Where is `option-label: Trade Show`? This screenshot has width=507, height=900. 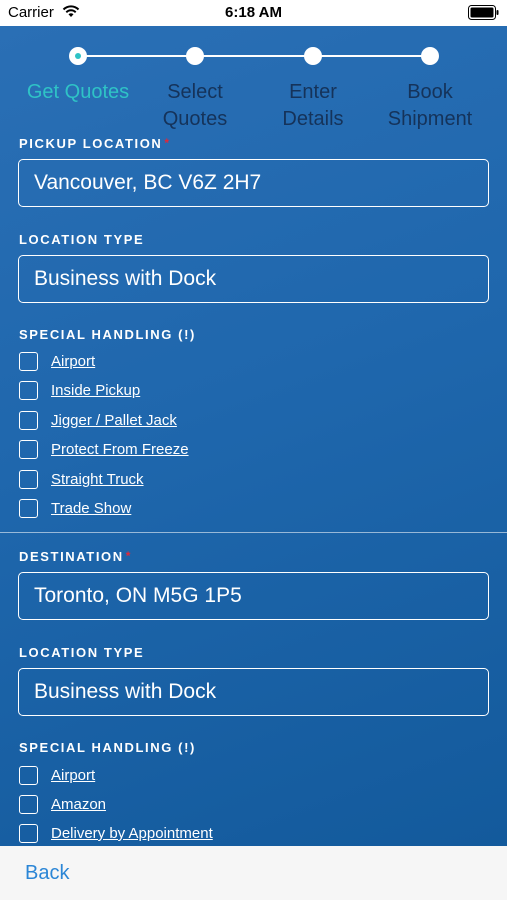 option-label: Trade Show is located at coordinates (91, 508).